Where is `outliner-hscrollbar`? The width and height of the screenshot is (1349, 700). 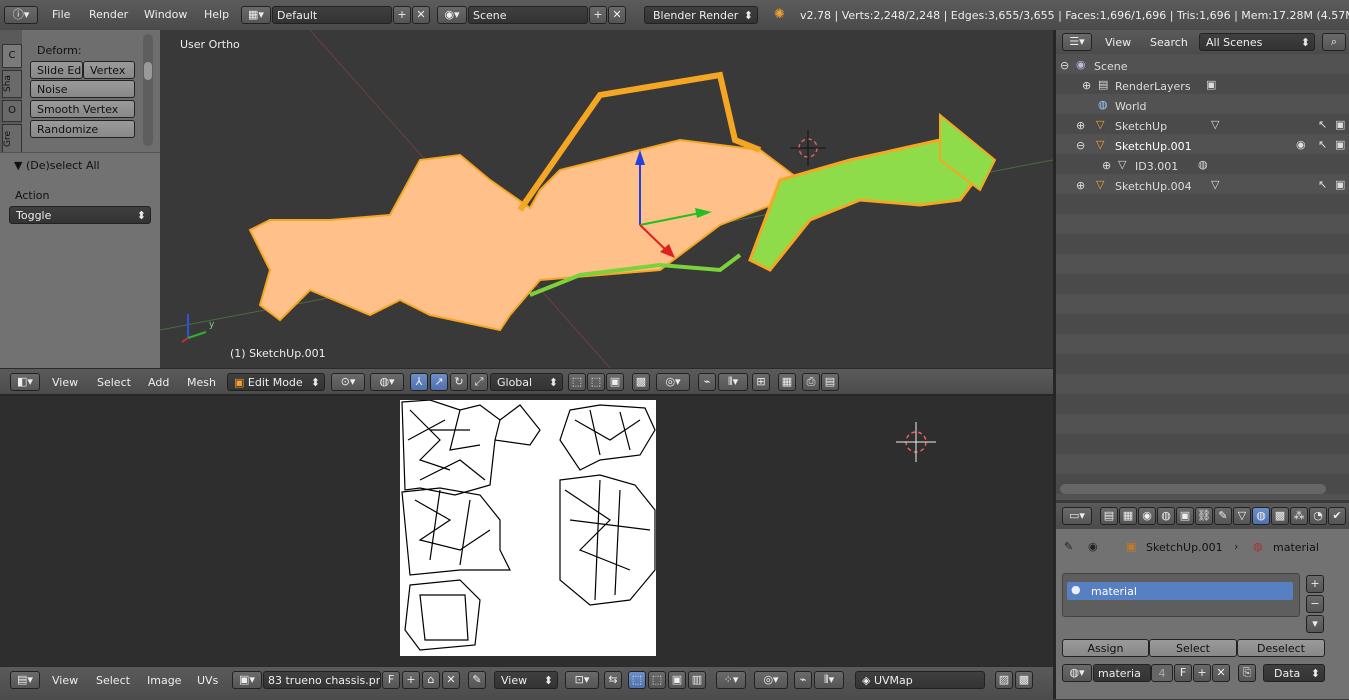
outliner-hscrollbar is located at coordinates (1193, 489).